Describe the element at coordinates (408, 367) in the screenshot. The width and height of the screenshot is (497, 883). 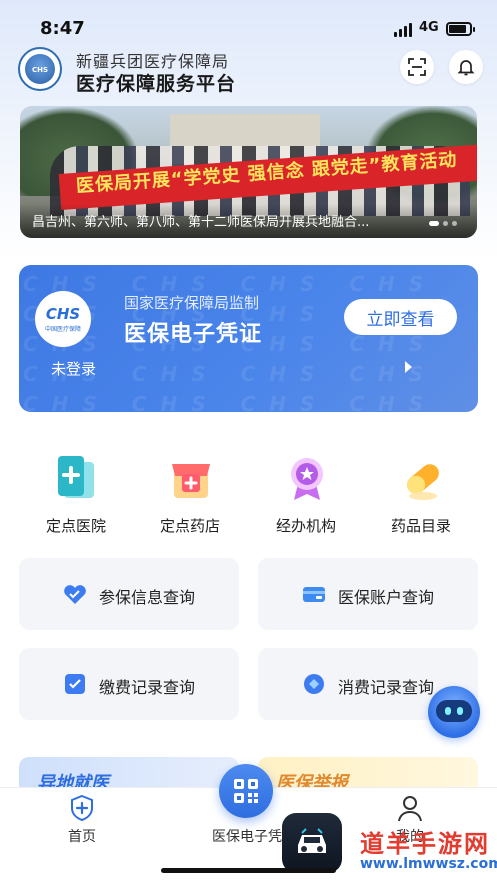
I see `chevron-right-icon` at that location.